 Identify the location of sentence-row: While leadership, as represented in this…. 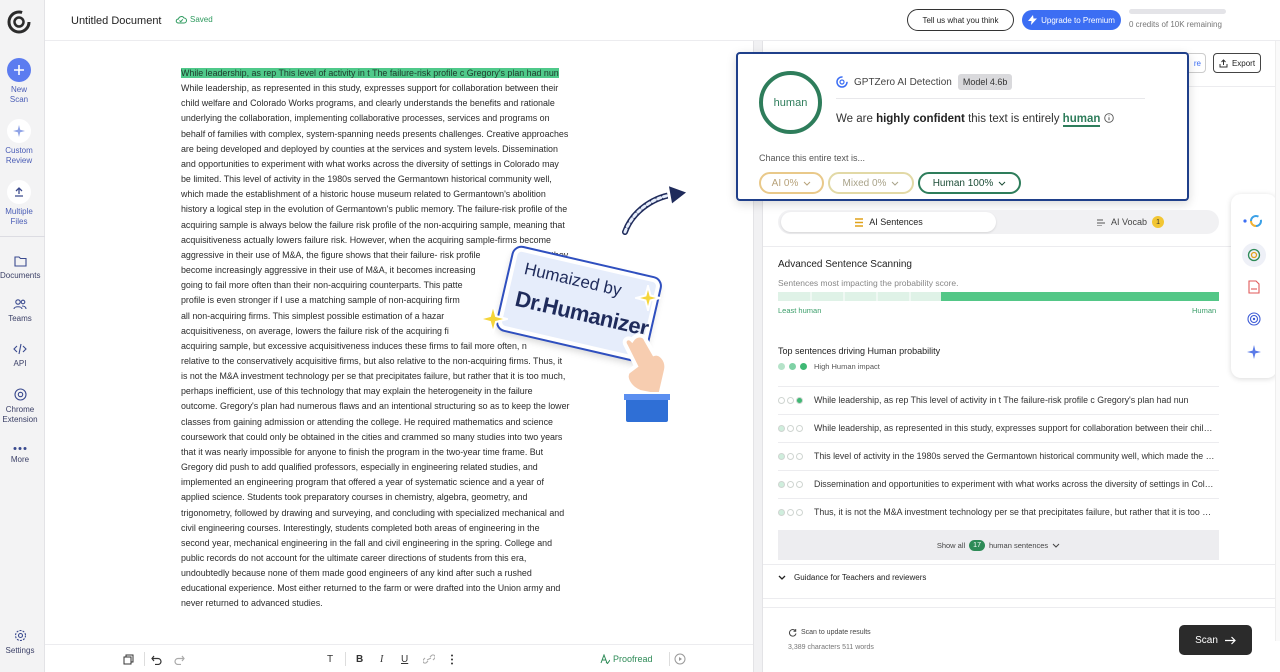
(998, 427).